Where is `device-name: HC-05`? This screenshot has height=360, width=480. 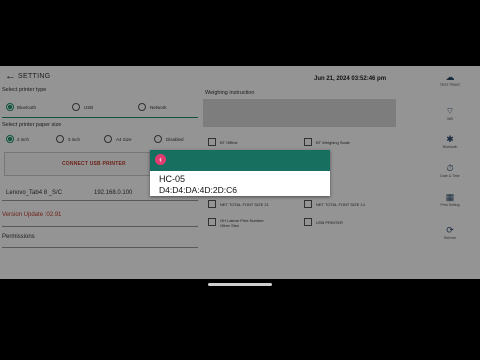
device-name: HC-05 is located at coordinates (172, 179).